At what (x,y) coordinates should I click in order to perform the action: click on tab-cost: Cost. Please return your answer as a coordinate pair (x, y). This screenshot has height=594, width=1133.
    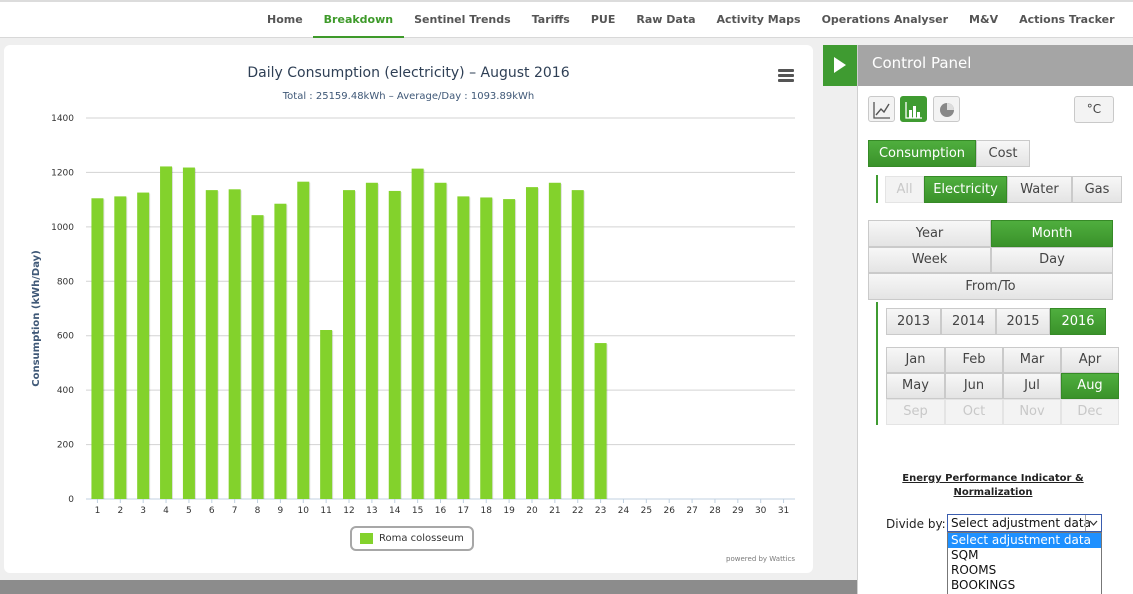
    Looking at the image, I should click on (1003, 153).